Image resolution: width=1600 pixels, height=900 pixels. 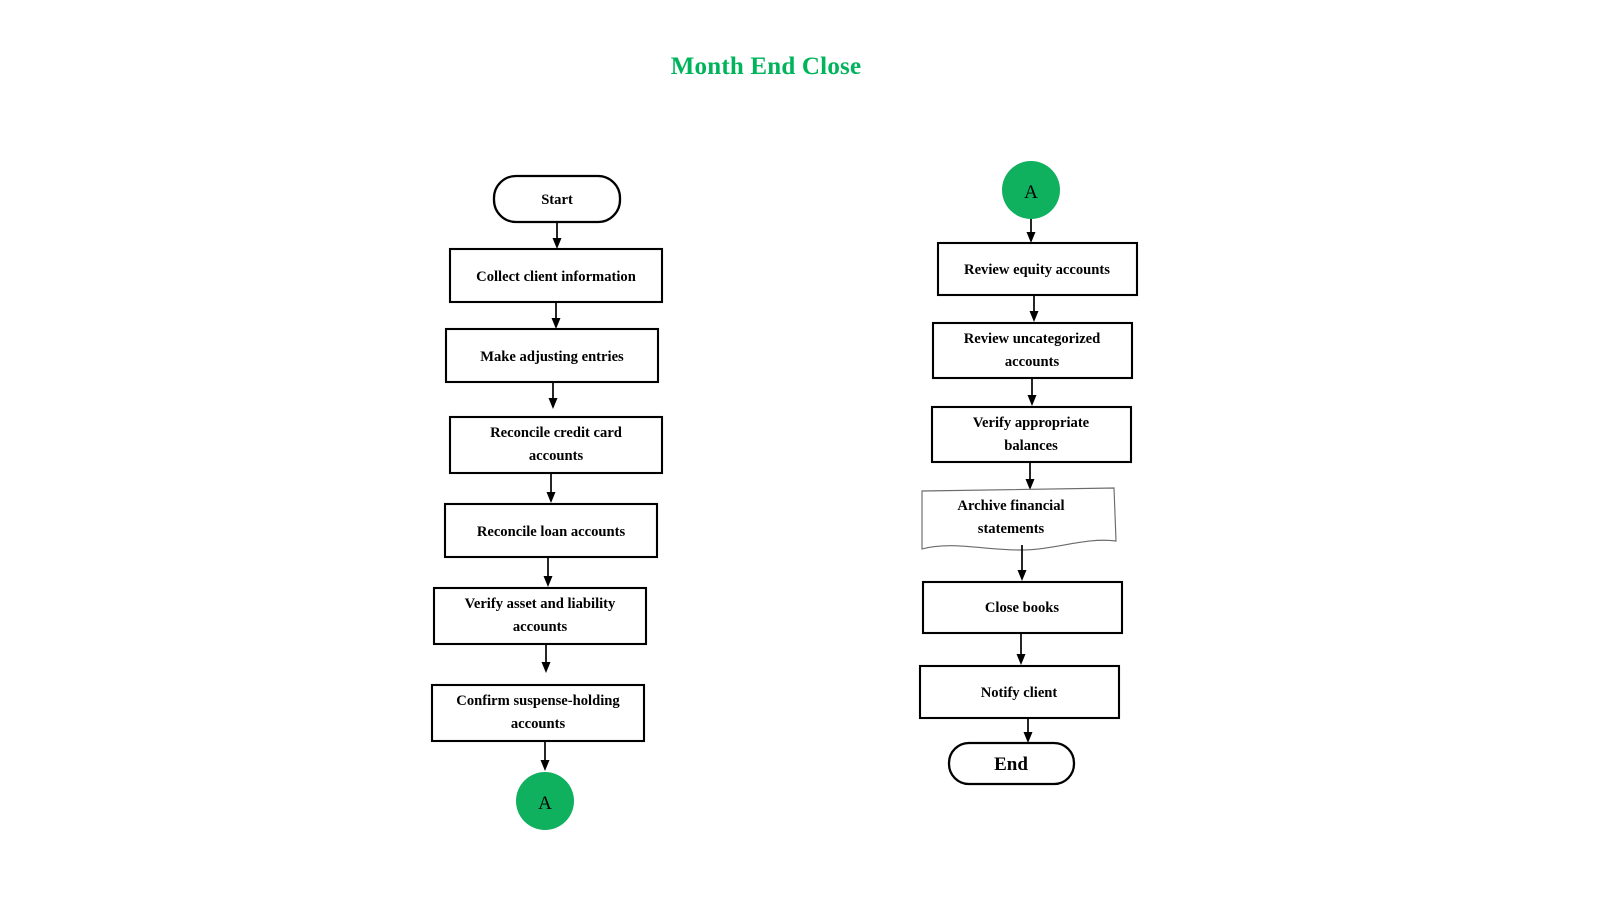 I want to click on node-reconcile-loan-accounts: Reconcile loan accounts, so click(x=551, y=530).